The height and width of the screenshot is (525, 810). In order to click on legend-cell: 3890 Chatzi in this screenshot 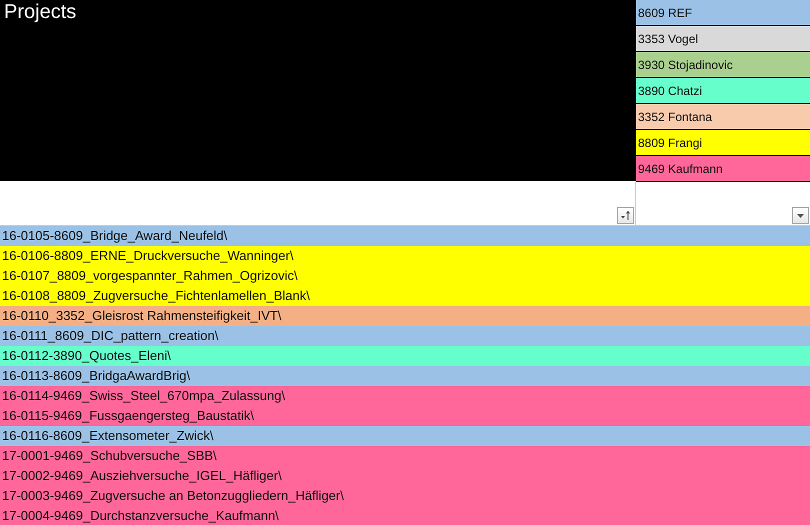, I will do `click(723, 91)`.